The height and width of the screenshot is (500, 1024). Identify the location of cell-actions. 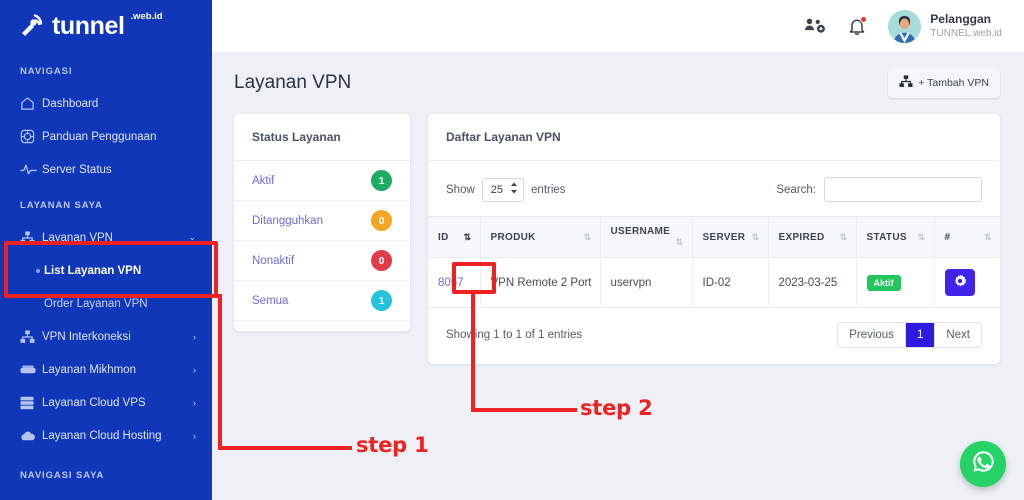
(967, 282).